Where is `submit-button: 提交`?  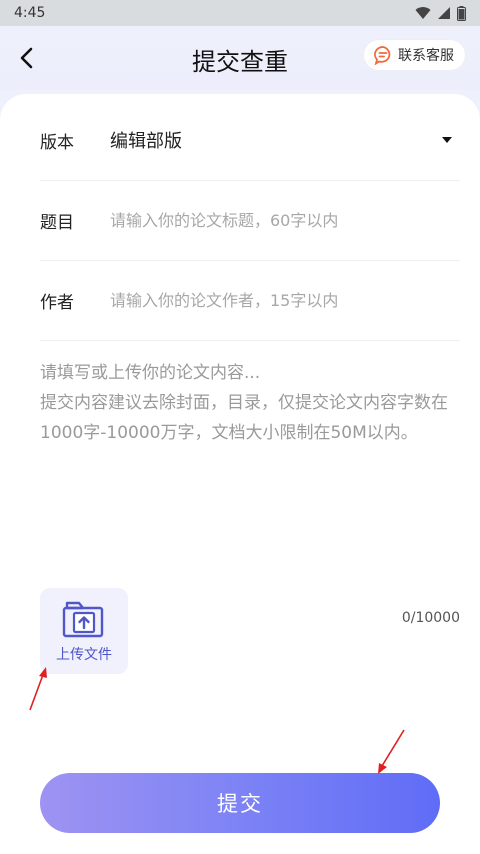
submit-button: 提交 is located at coordinates (240, 803).